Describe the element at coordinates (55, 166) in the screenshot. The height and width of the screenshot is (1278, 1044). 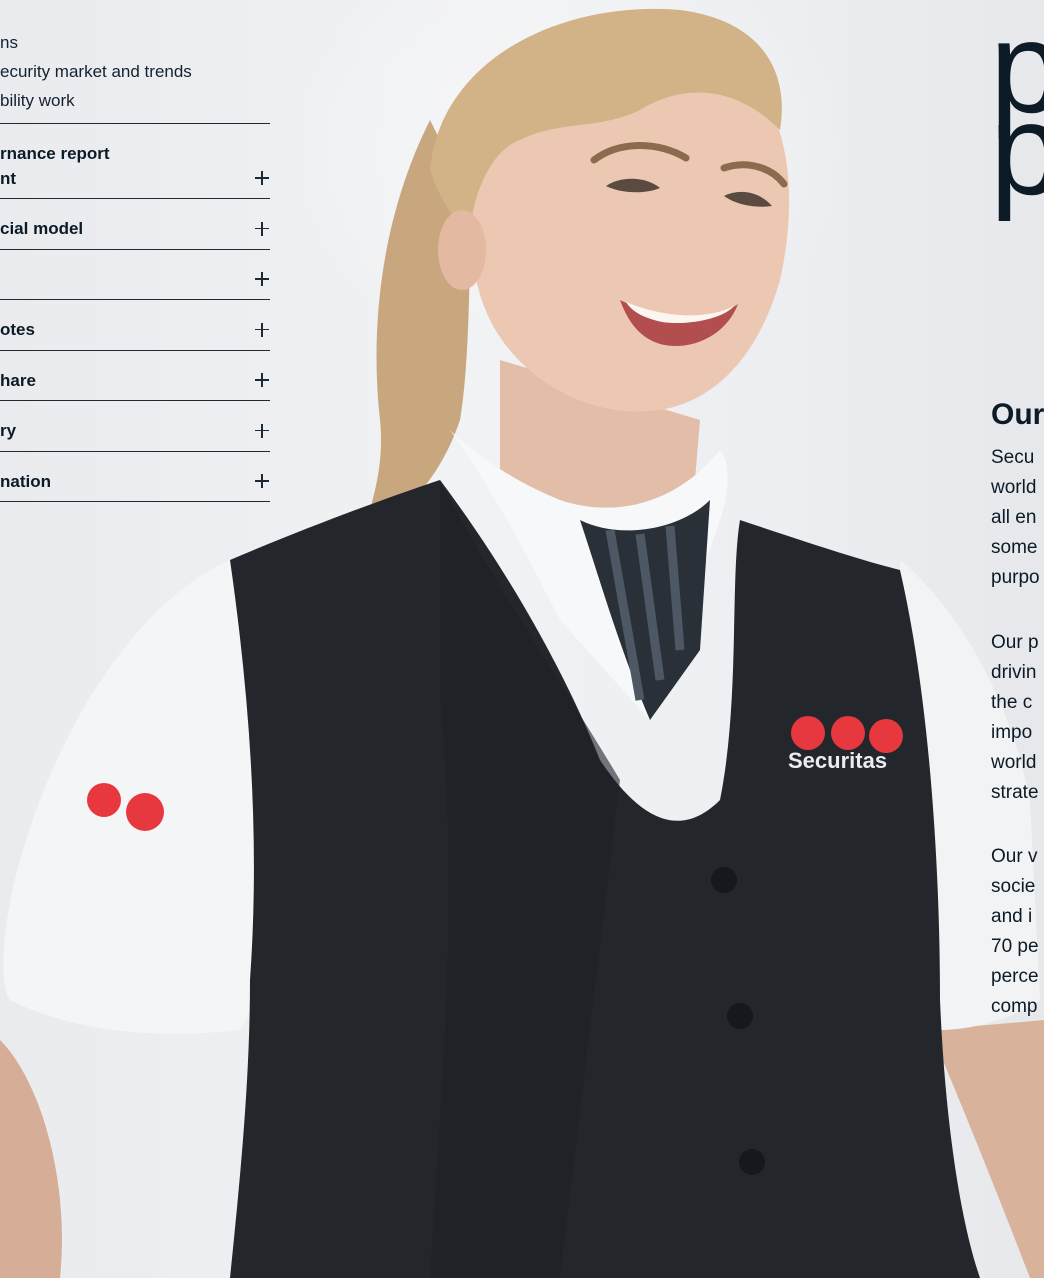
I see `nav-group-label: rnance report nt` at that location.